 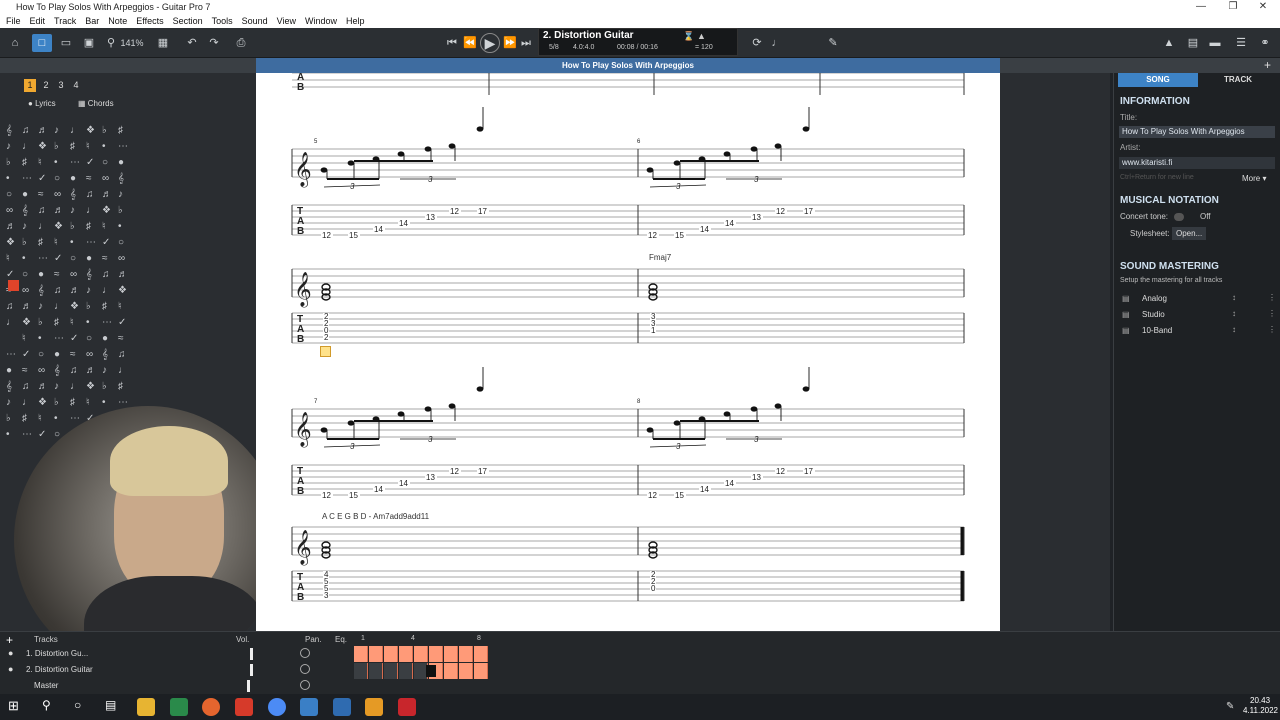 What do you see at coordinates (188, 21) in the screenshot?
I see `menu-section: Section` at bounding box center [188, 21].